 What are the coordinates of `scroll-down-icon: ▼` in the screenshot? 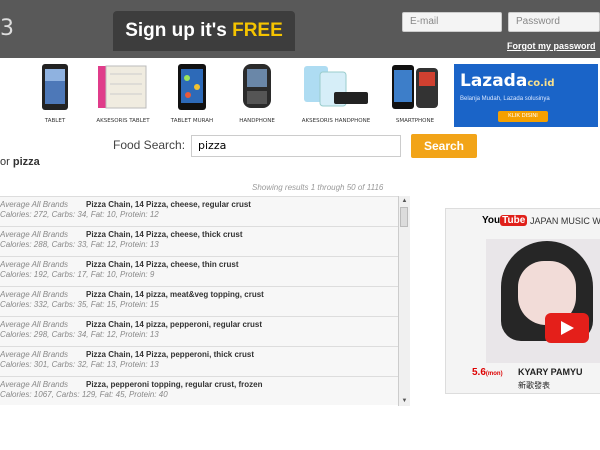 It's located at (404, 401).